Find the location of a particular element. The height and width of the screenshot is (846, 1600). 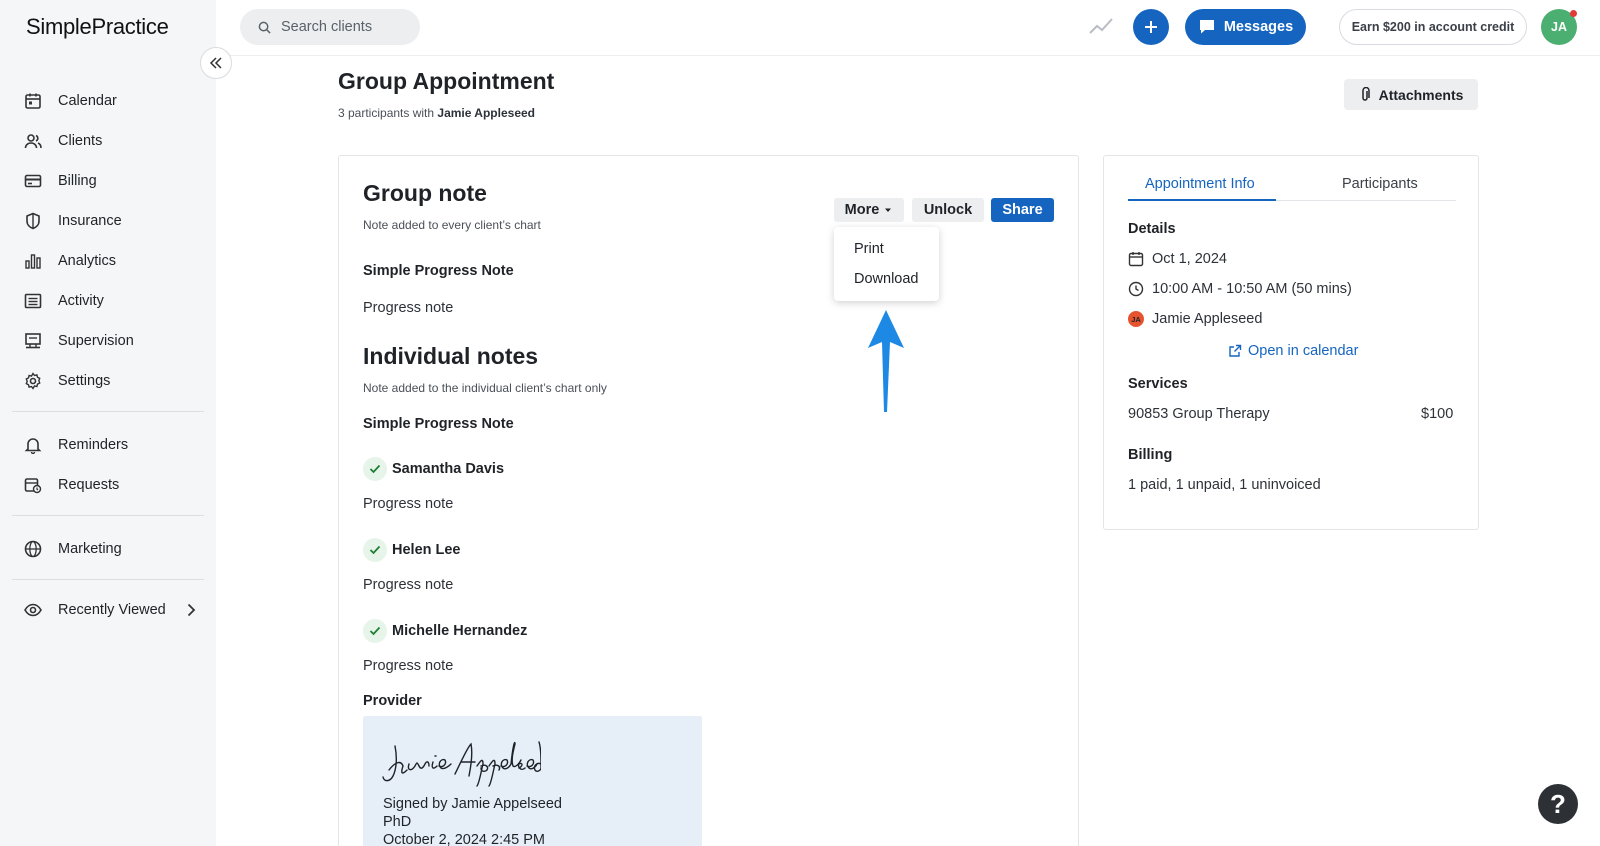

chat-icon is located at coordinates (1206, 27).